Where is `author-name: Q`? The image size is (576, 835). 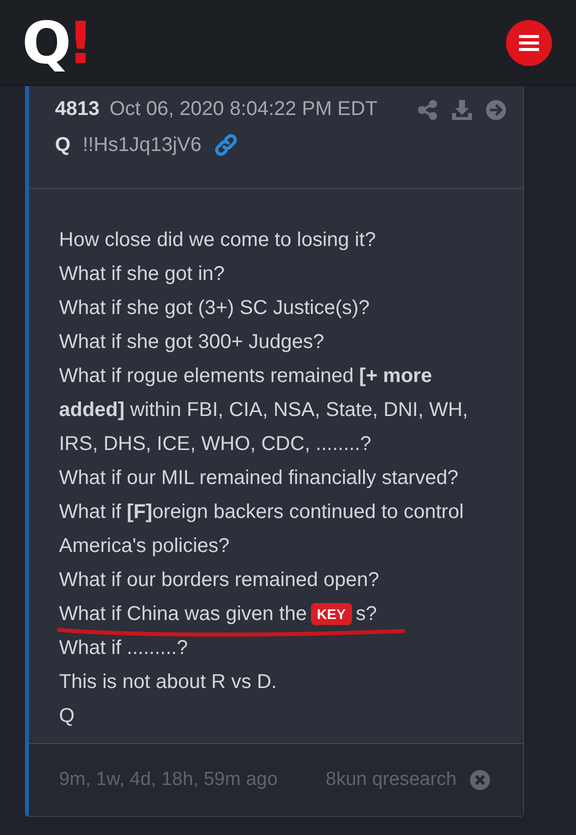 author-name: Q is located at coordinates (63, 145).